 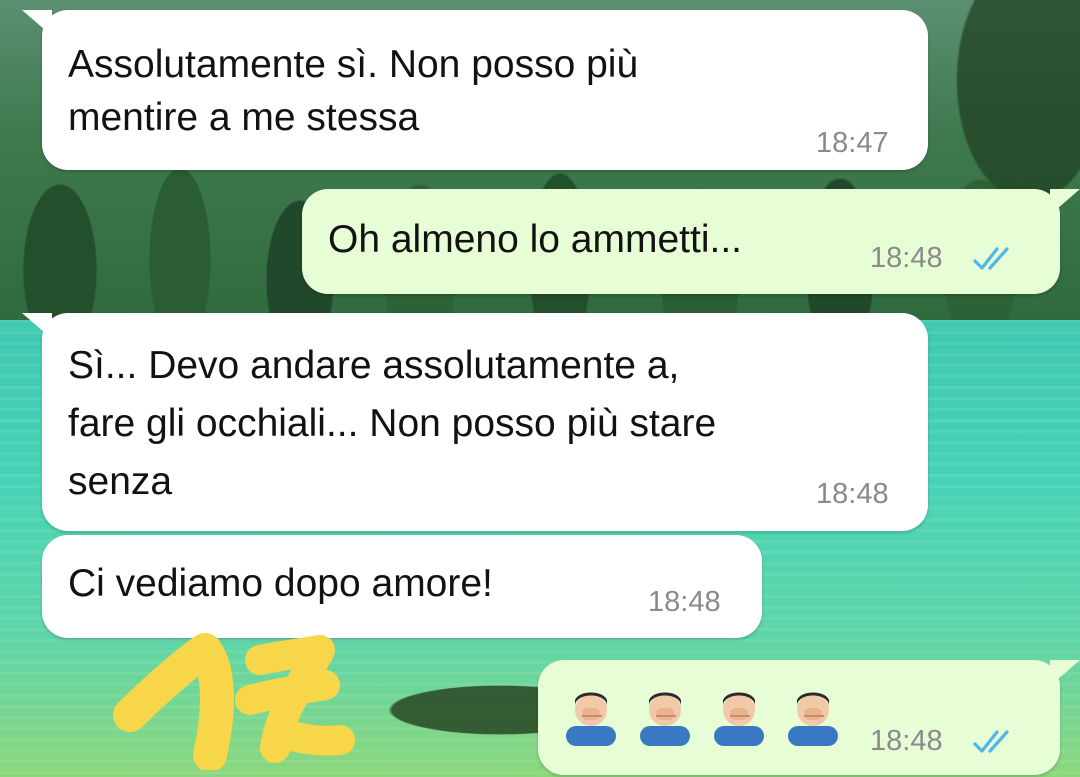 I want to click on emoji-message, so click(x=702, y=714).